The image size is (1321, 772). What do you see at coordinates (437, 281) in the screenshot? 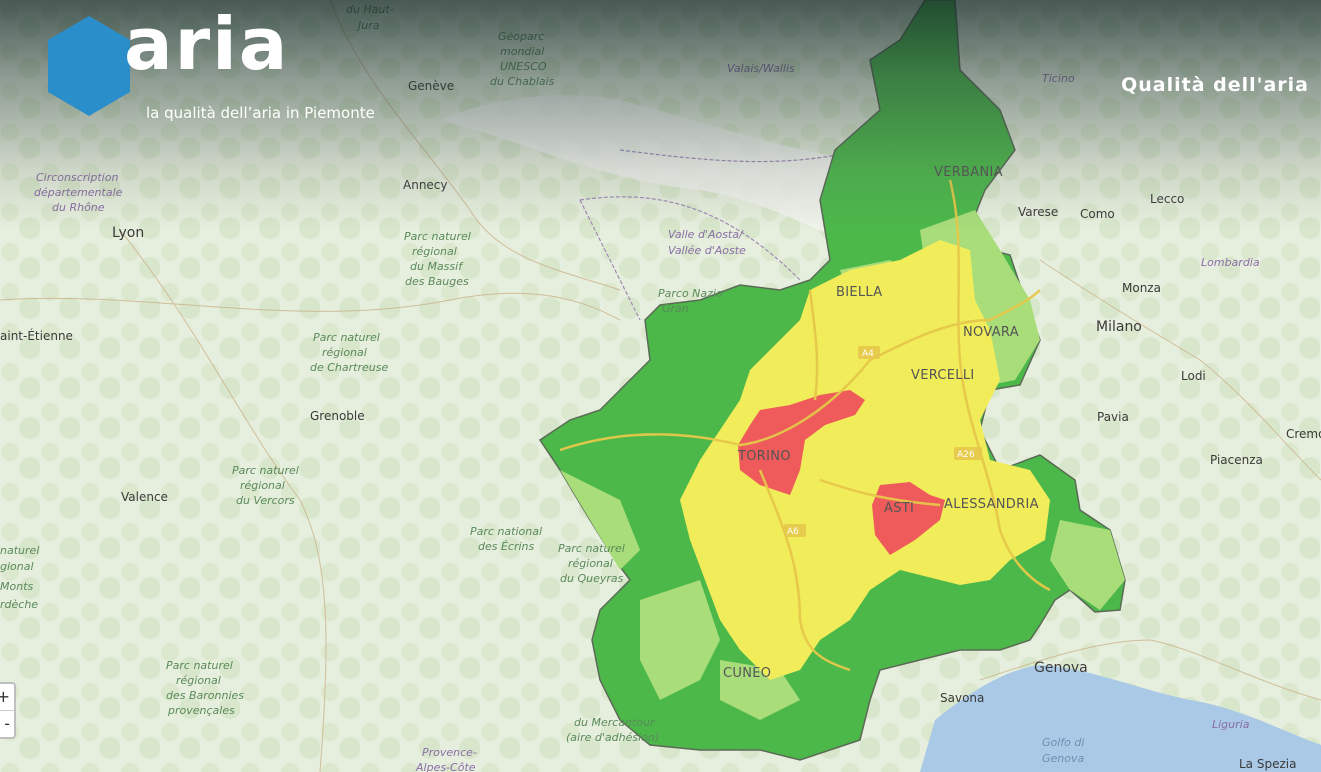
I see `park-label: des Bauges` at bounding box center [437, 281].